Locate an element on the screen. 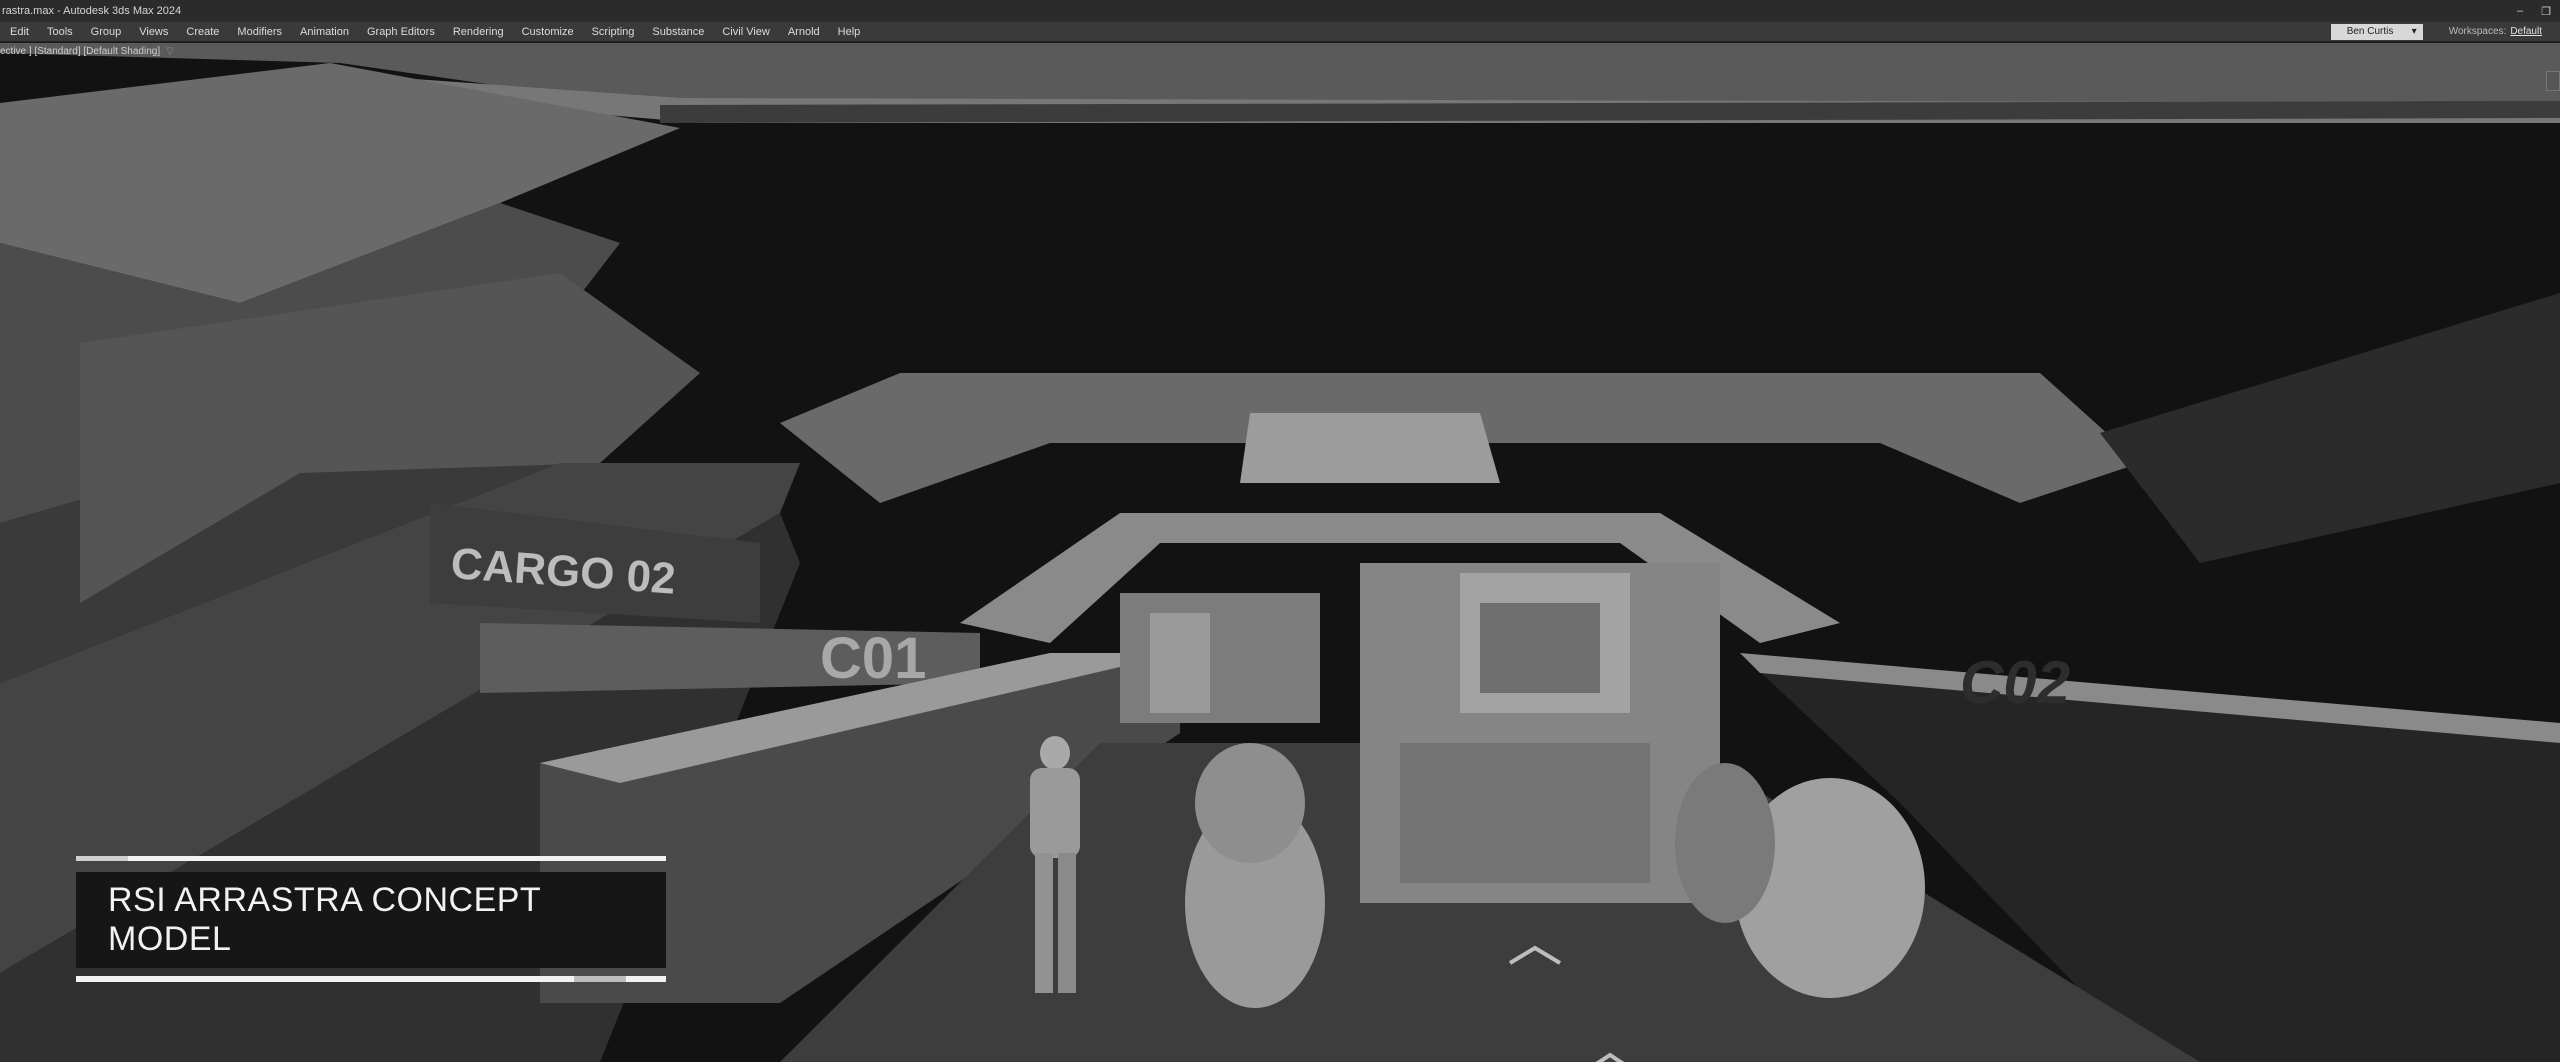  window-title: rastra.max - Autodesk 3ds Max 2024 is located at coordinates (92, 11).